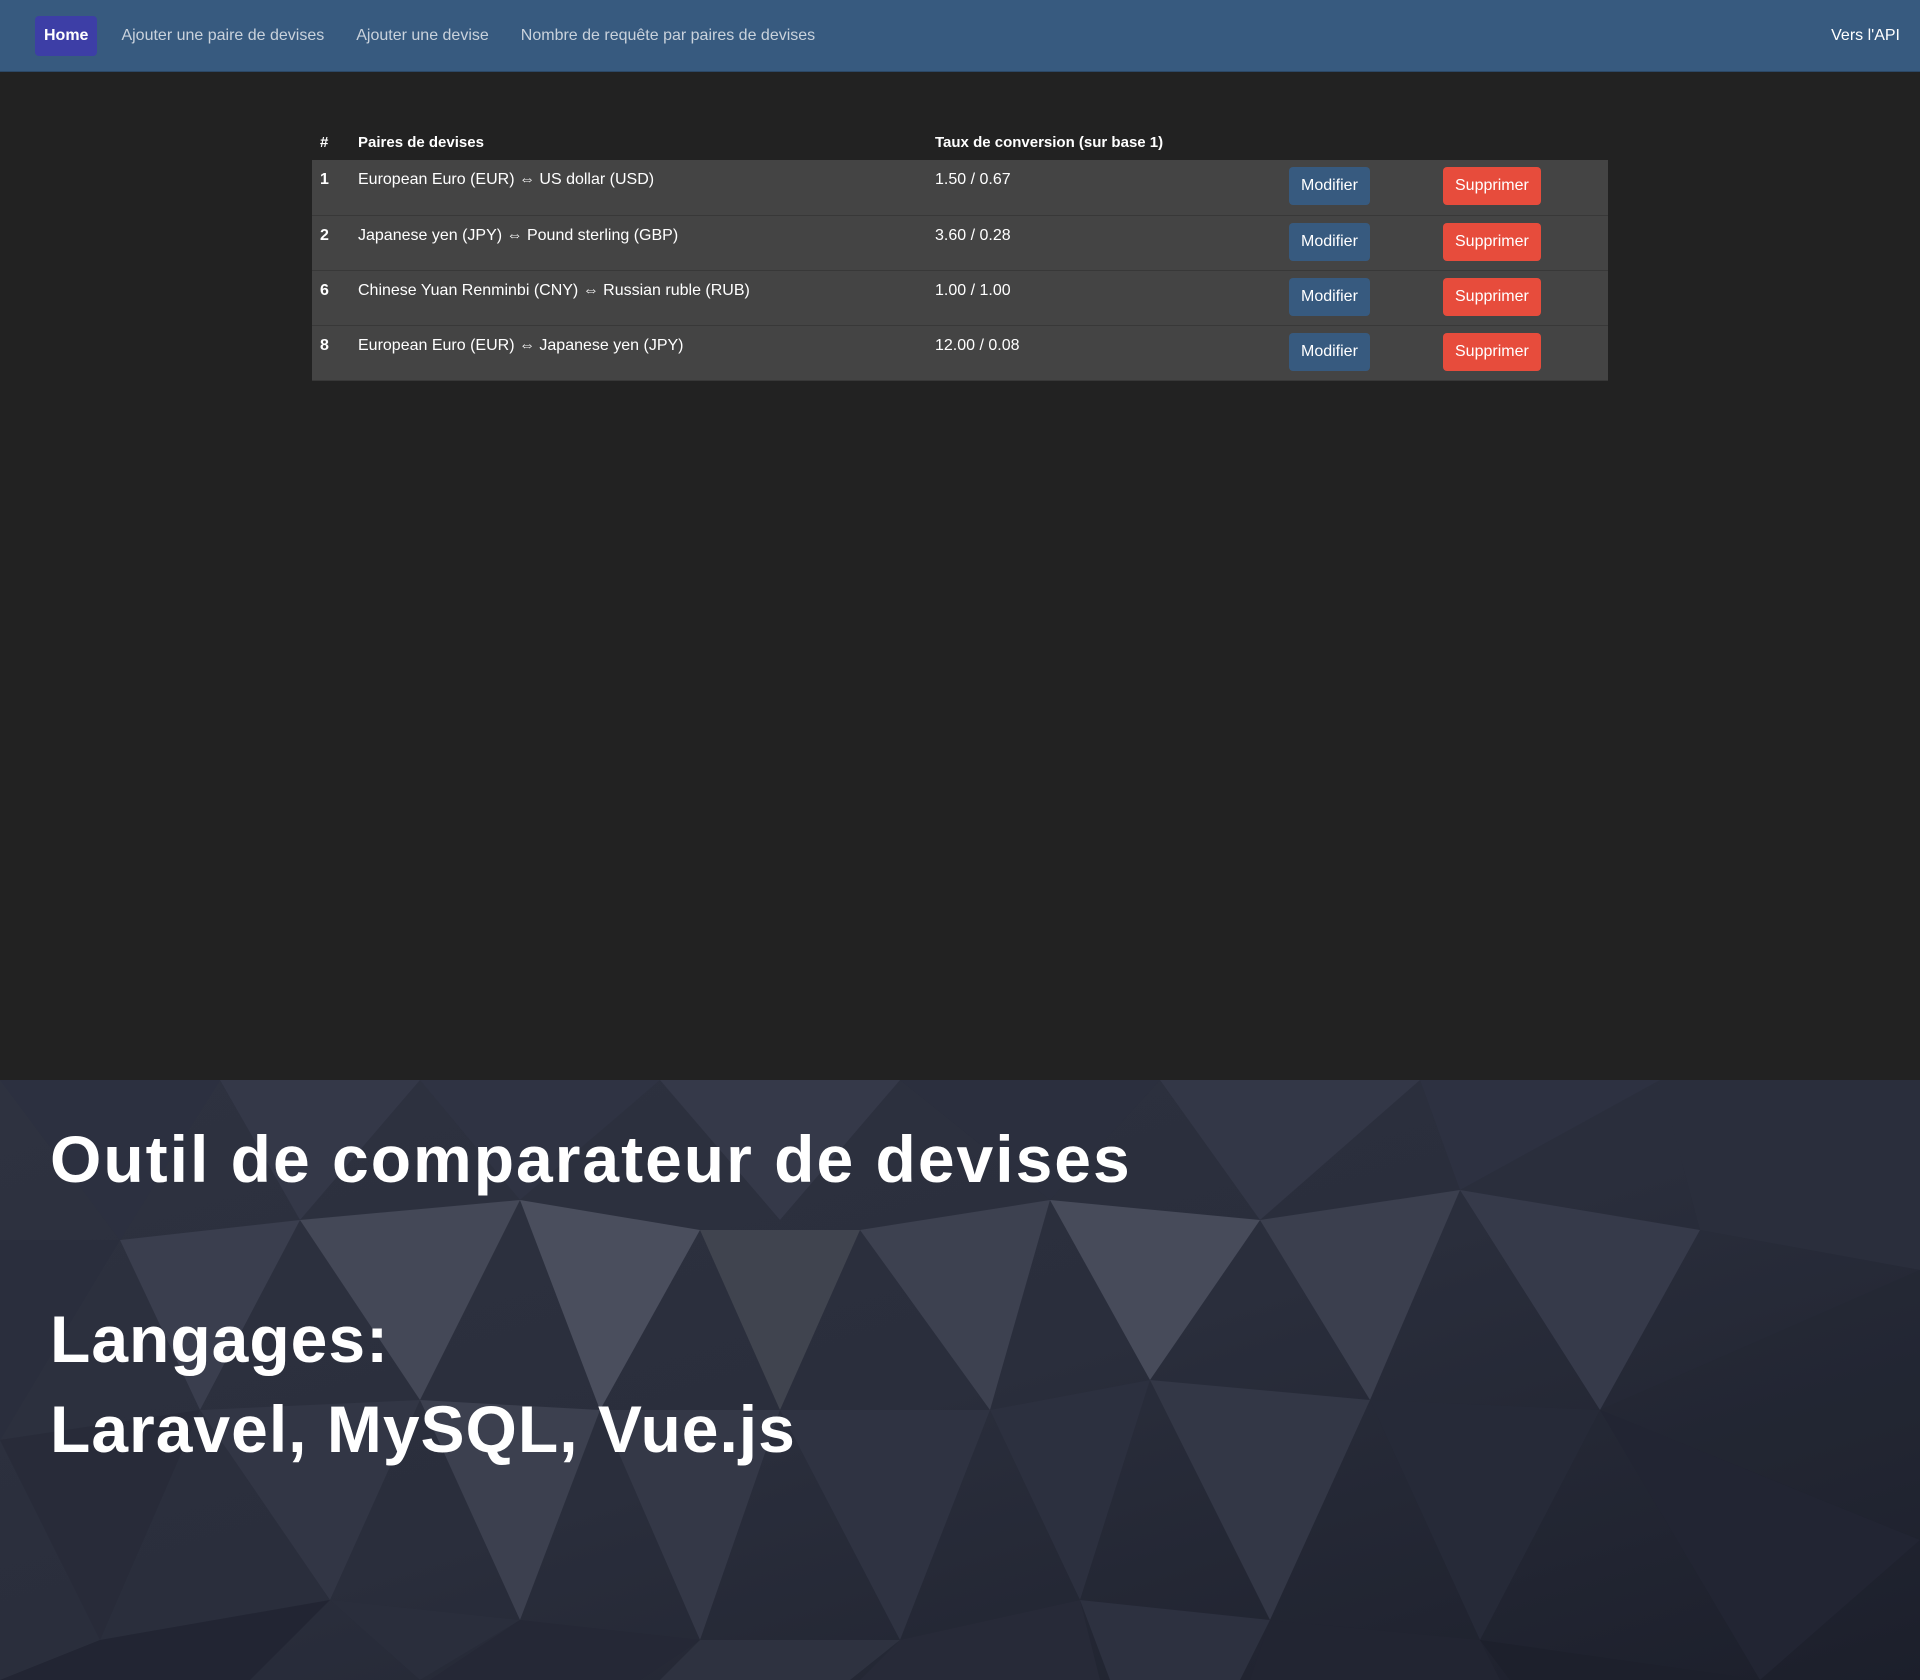  What do you see at coordinates (421, 142) in the screenshot?
I see `header-pair: Paires de devises` at bounding box center [421, 142].